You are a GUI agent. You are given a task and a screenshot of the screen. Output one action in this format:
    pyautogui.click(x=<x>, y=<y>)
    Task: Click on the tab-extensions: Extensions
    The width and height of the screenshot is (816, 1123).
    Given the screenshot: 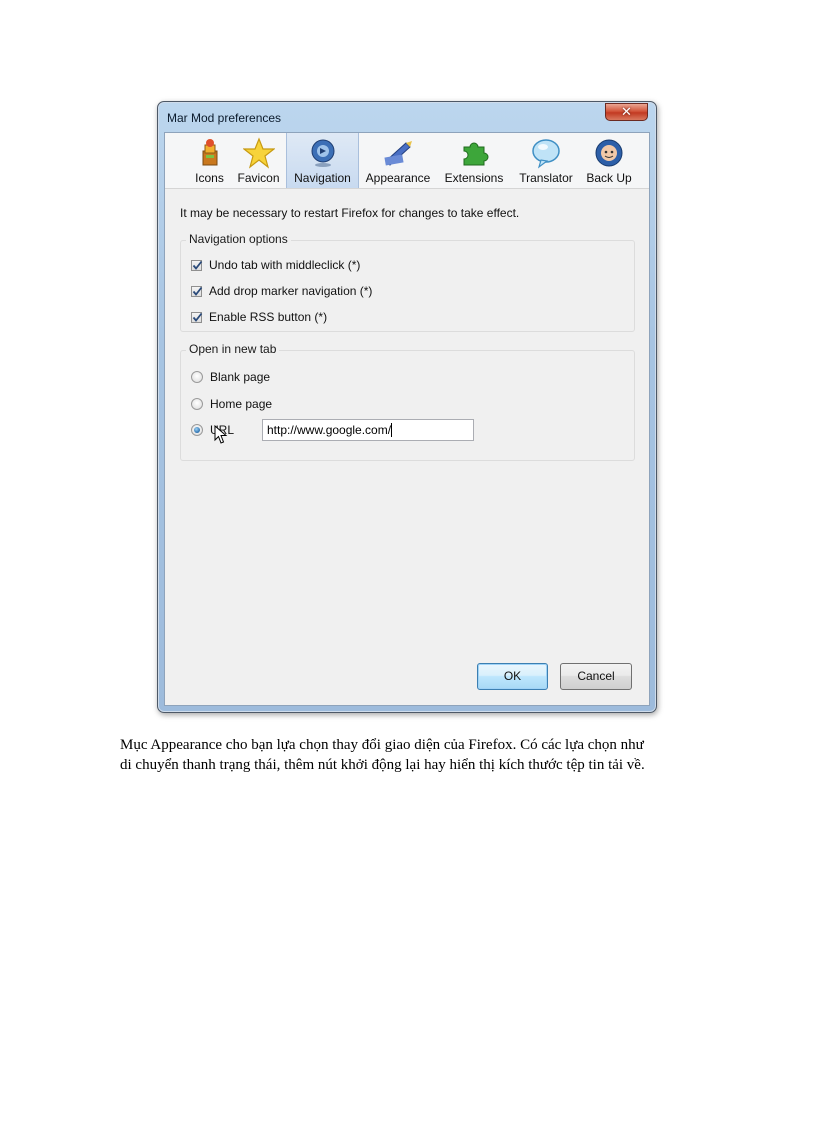 What is the action you would take?
    pyautogui.click(x=474, y=160)
    